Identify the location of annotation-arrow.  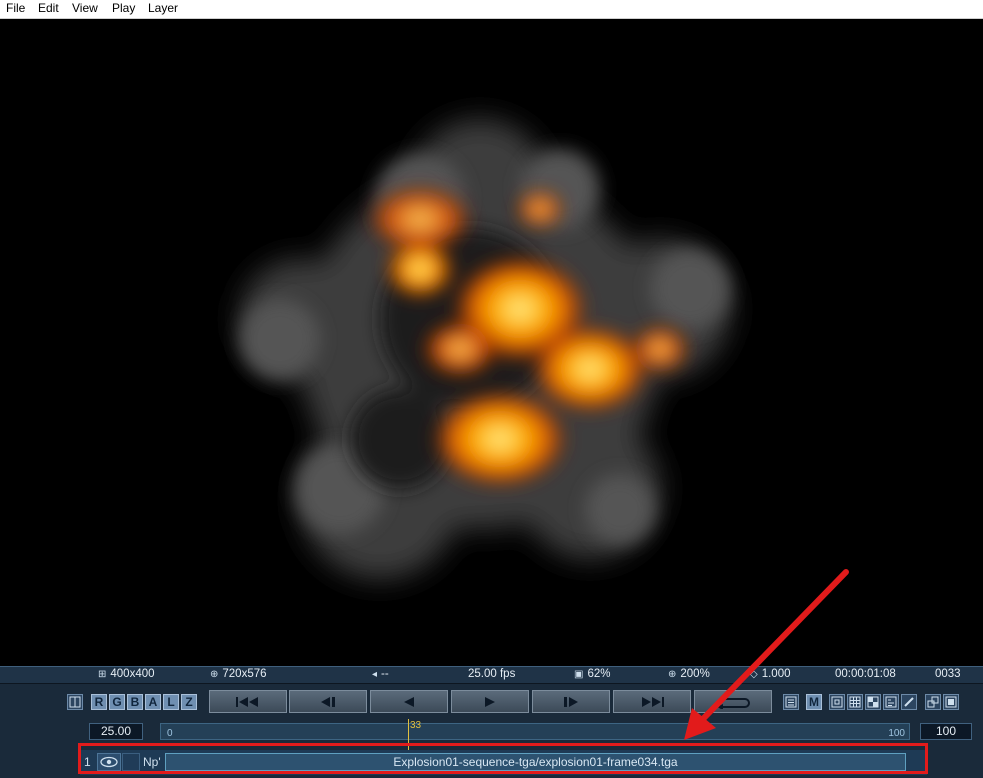
(766, 654).